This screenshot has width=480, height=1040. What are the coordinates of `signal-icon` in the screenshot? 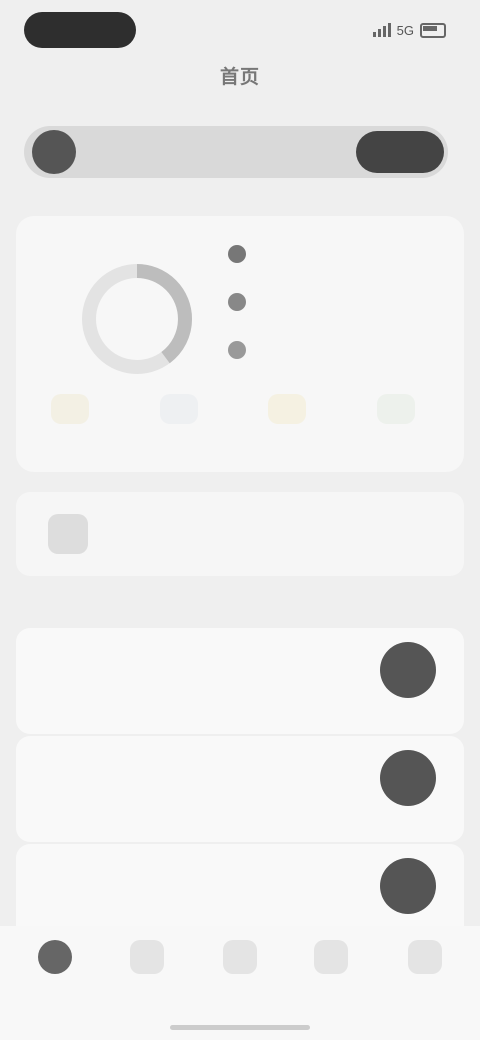 It's located at (381, 30).